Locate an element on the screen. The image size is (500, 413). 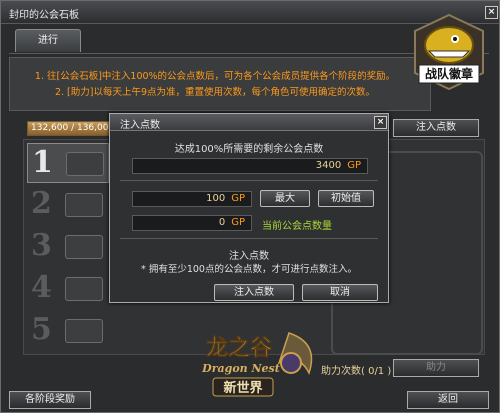
dialog-title: 注入点数 is located at coordinates (140, 125).